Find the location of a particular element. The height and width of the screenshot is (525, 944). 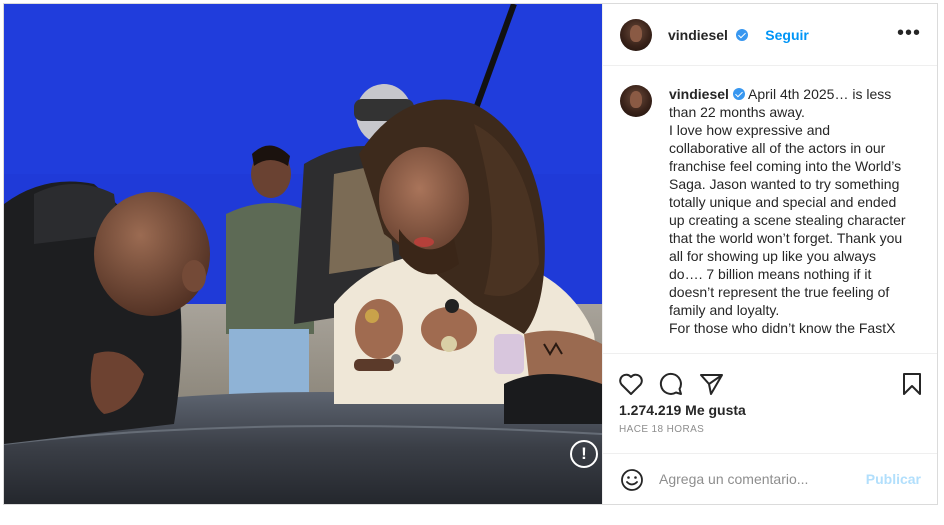

follow-button: Seguir is located at coordinates (787, 35).